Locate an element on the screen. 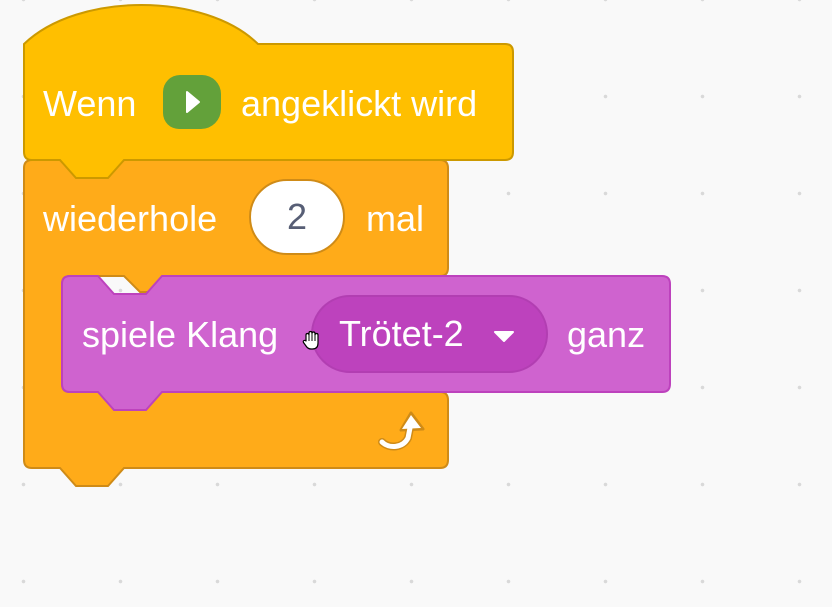  sound-name: Trötet-2 is located at coordinates (401, 333).